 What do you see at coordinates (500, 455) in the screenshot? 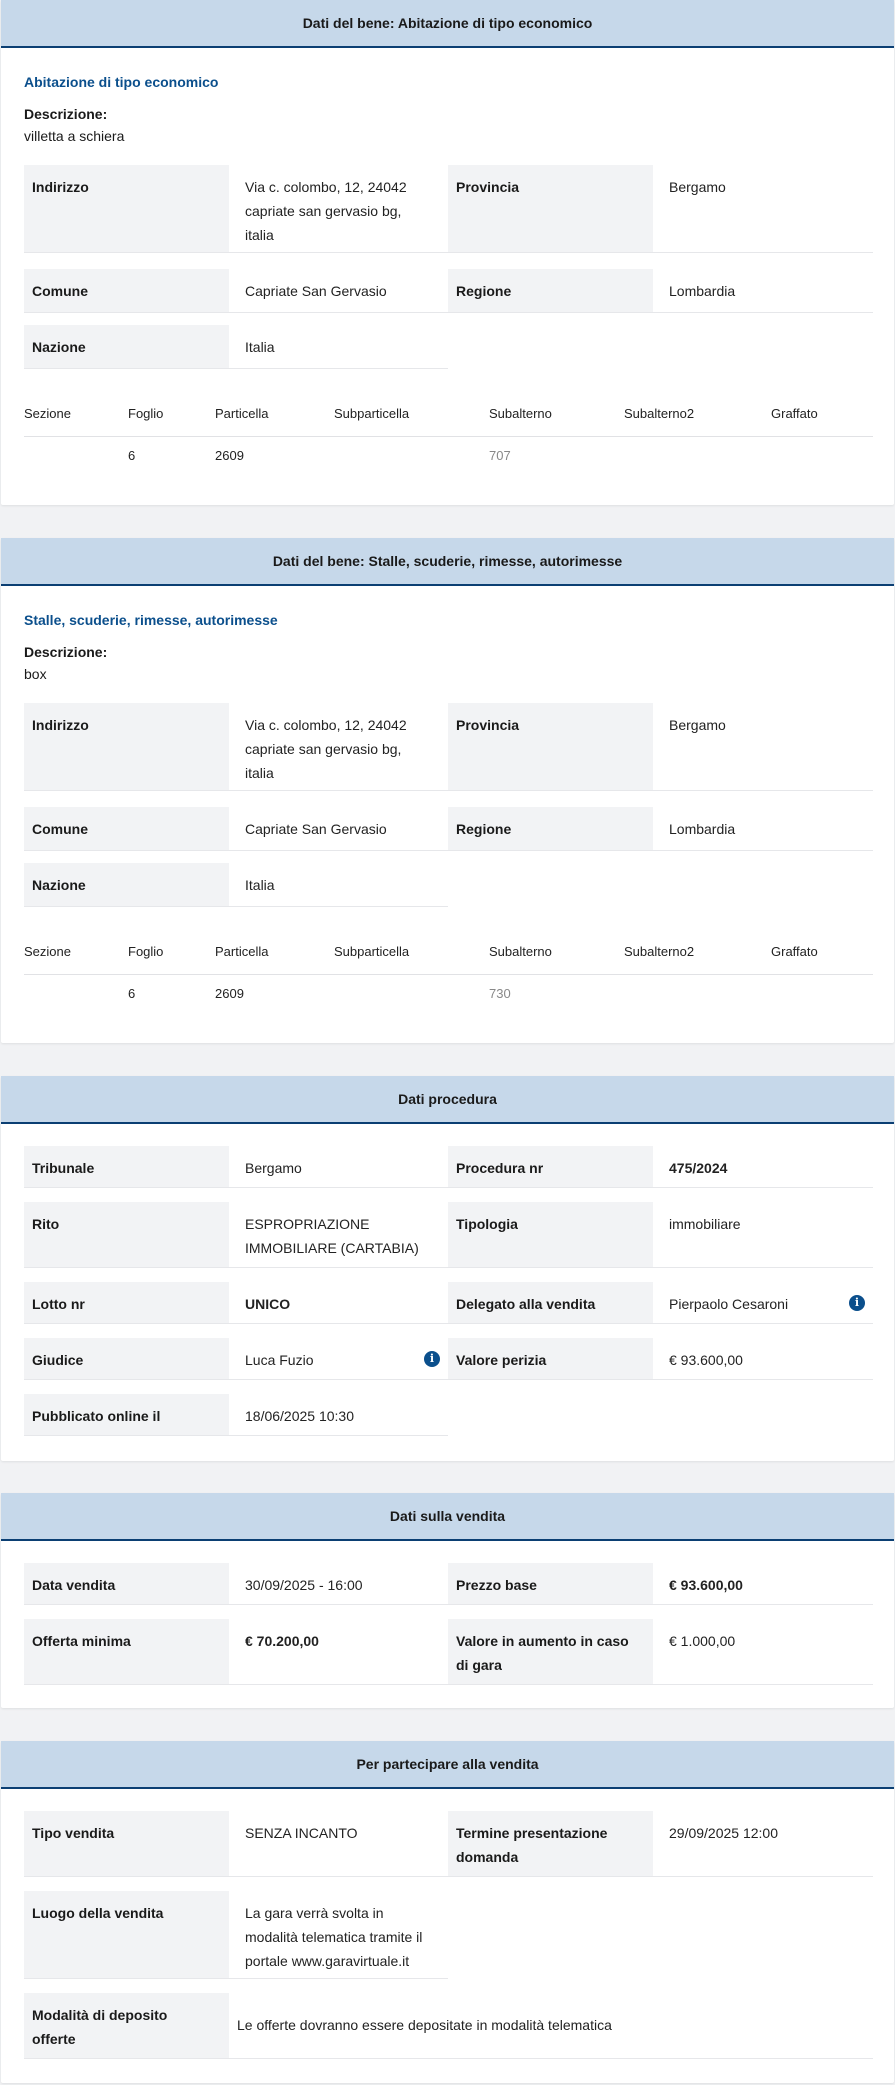
I see `catasto-cell-subalterno: 707` at bounding box center [500, 455].